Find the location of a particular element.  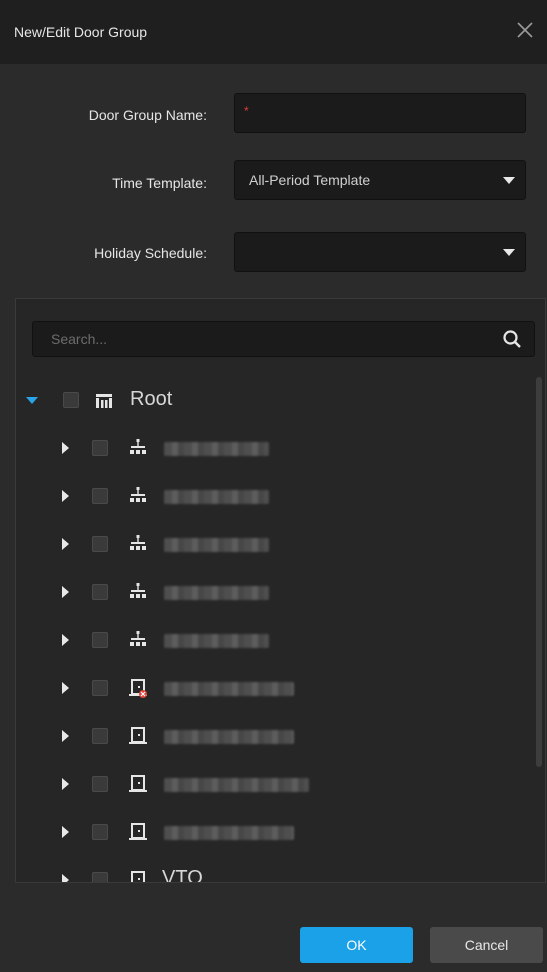

close-icon is located at coordinates (525, 30).